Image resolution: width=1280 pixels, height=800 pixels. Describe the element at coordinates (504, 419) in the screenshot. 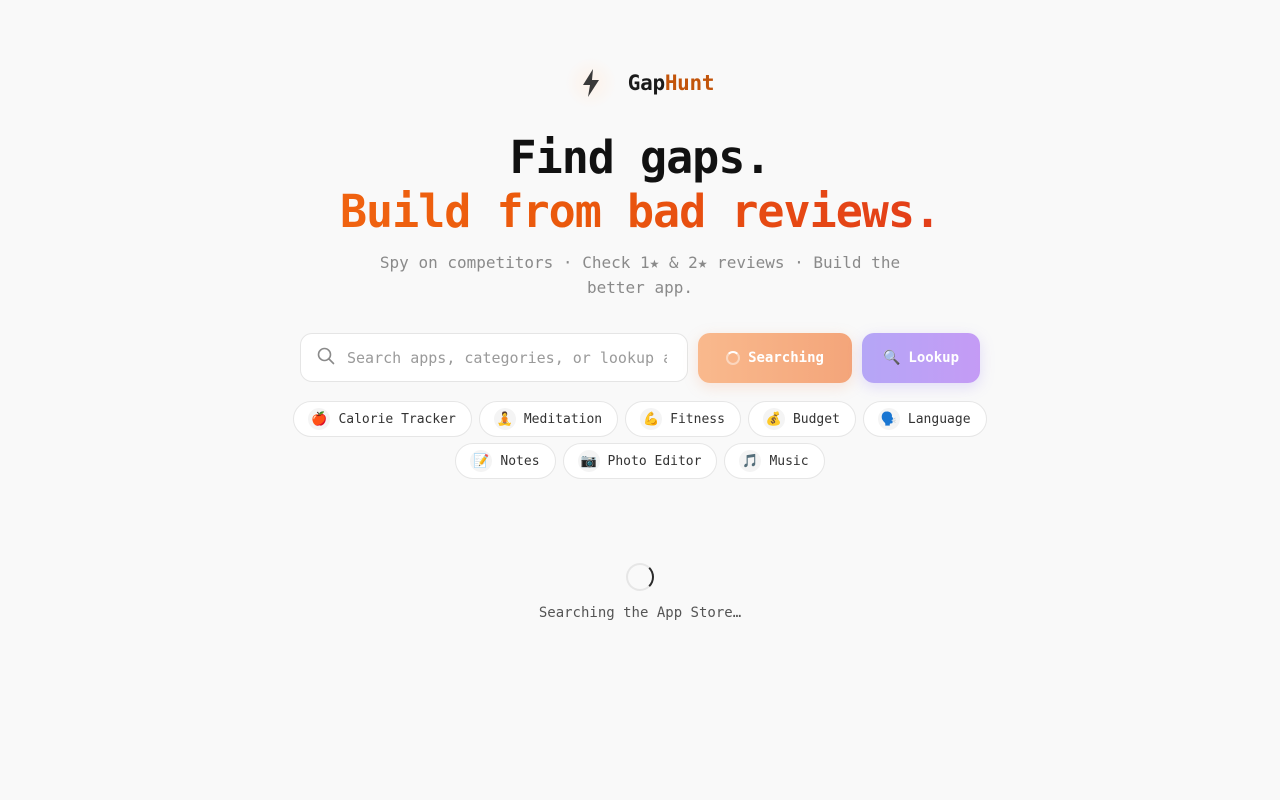

I see `meditation-icon: 🧘` at that location.